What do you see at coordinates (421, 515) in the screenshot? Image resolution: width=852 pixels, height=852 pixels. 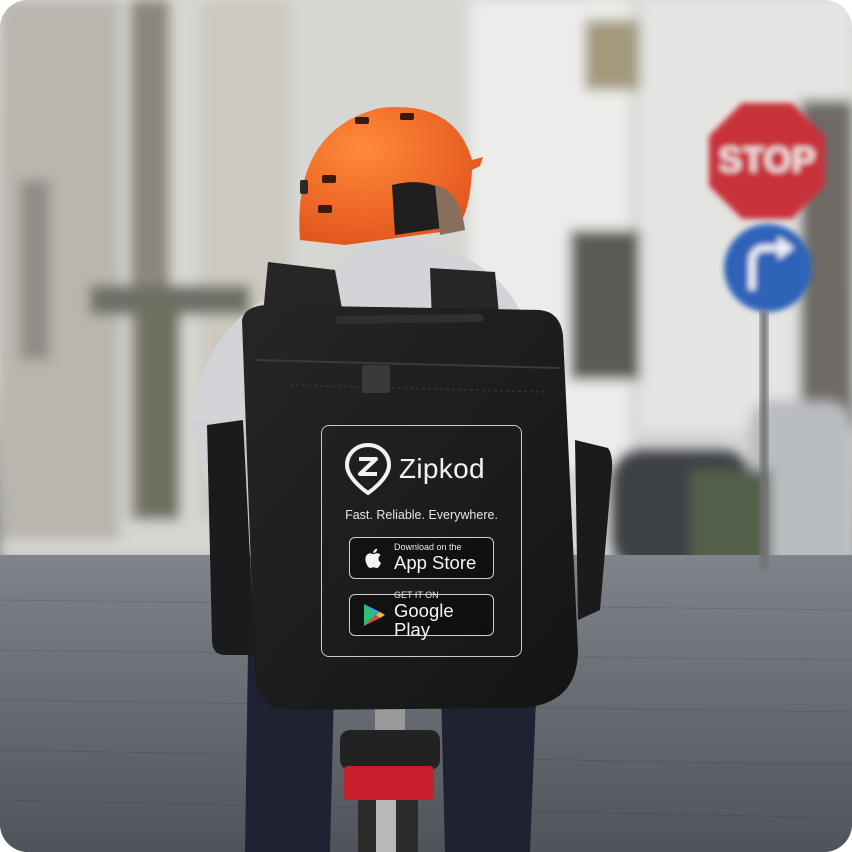 I see `brand-tagline: Fast. Reliable. Everywhere.` at bounding box center [421, 515].